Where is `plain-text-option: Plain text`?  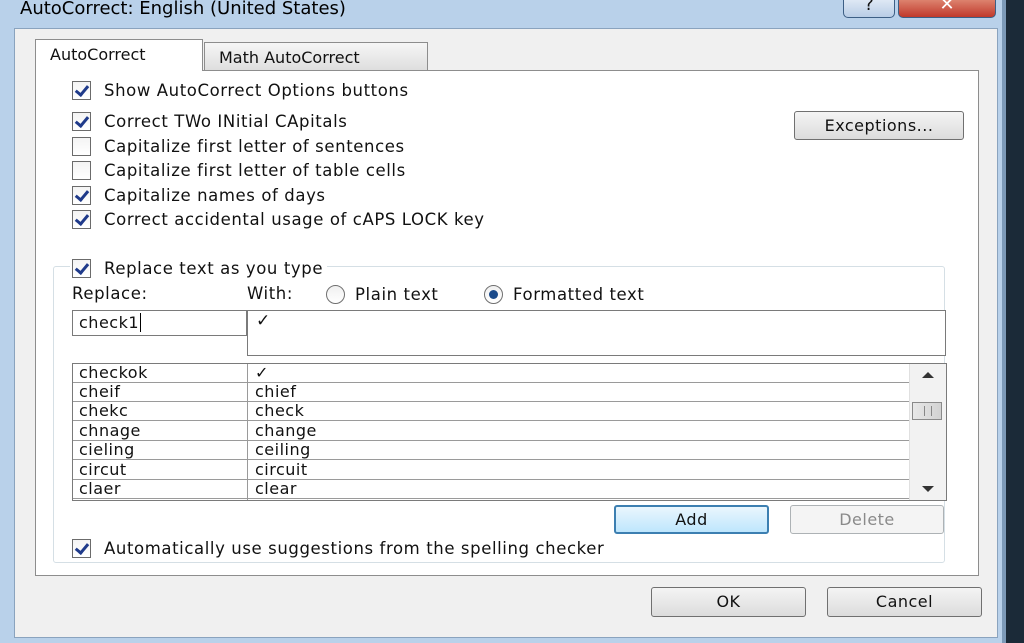
plain-text-option: Plain text is located at coordinates (382, 294).